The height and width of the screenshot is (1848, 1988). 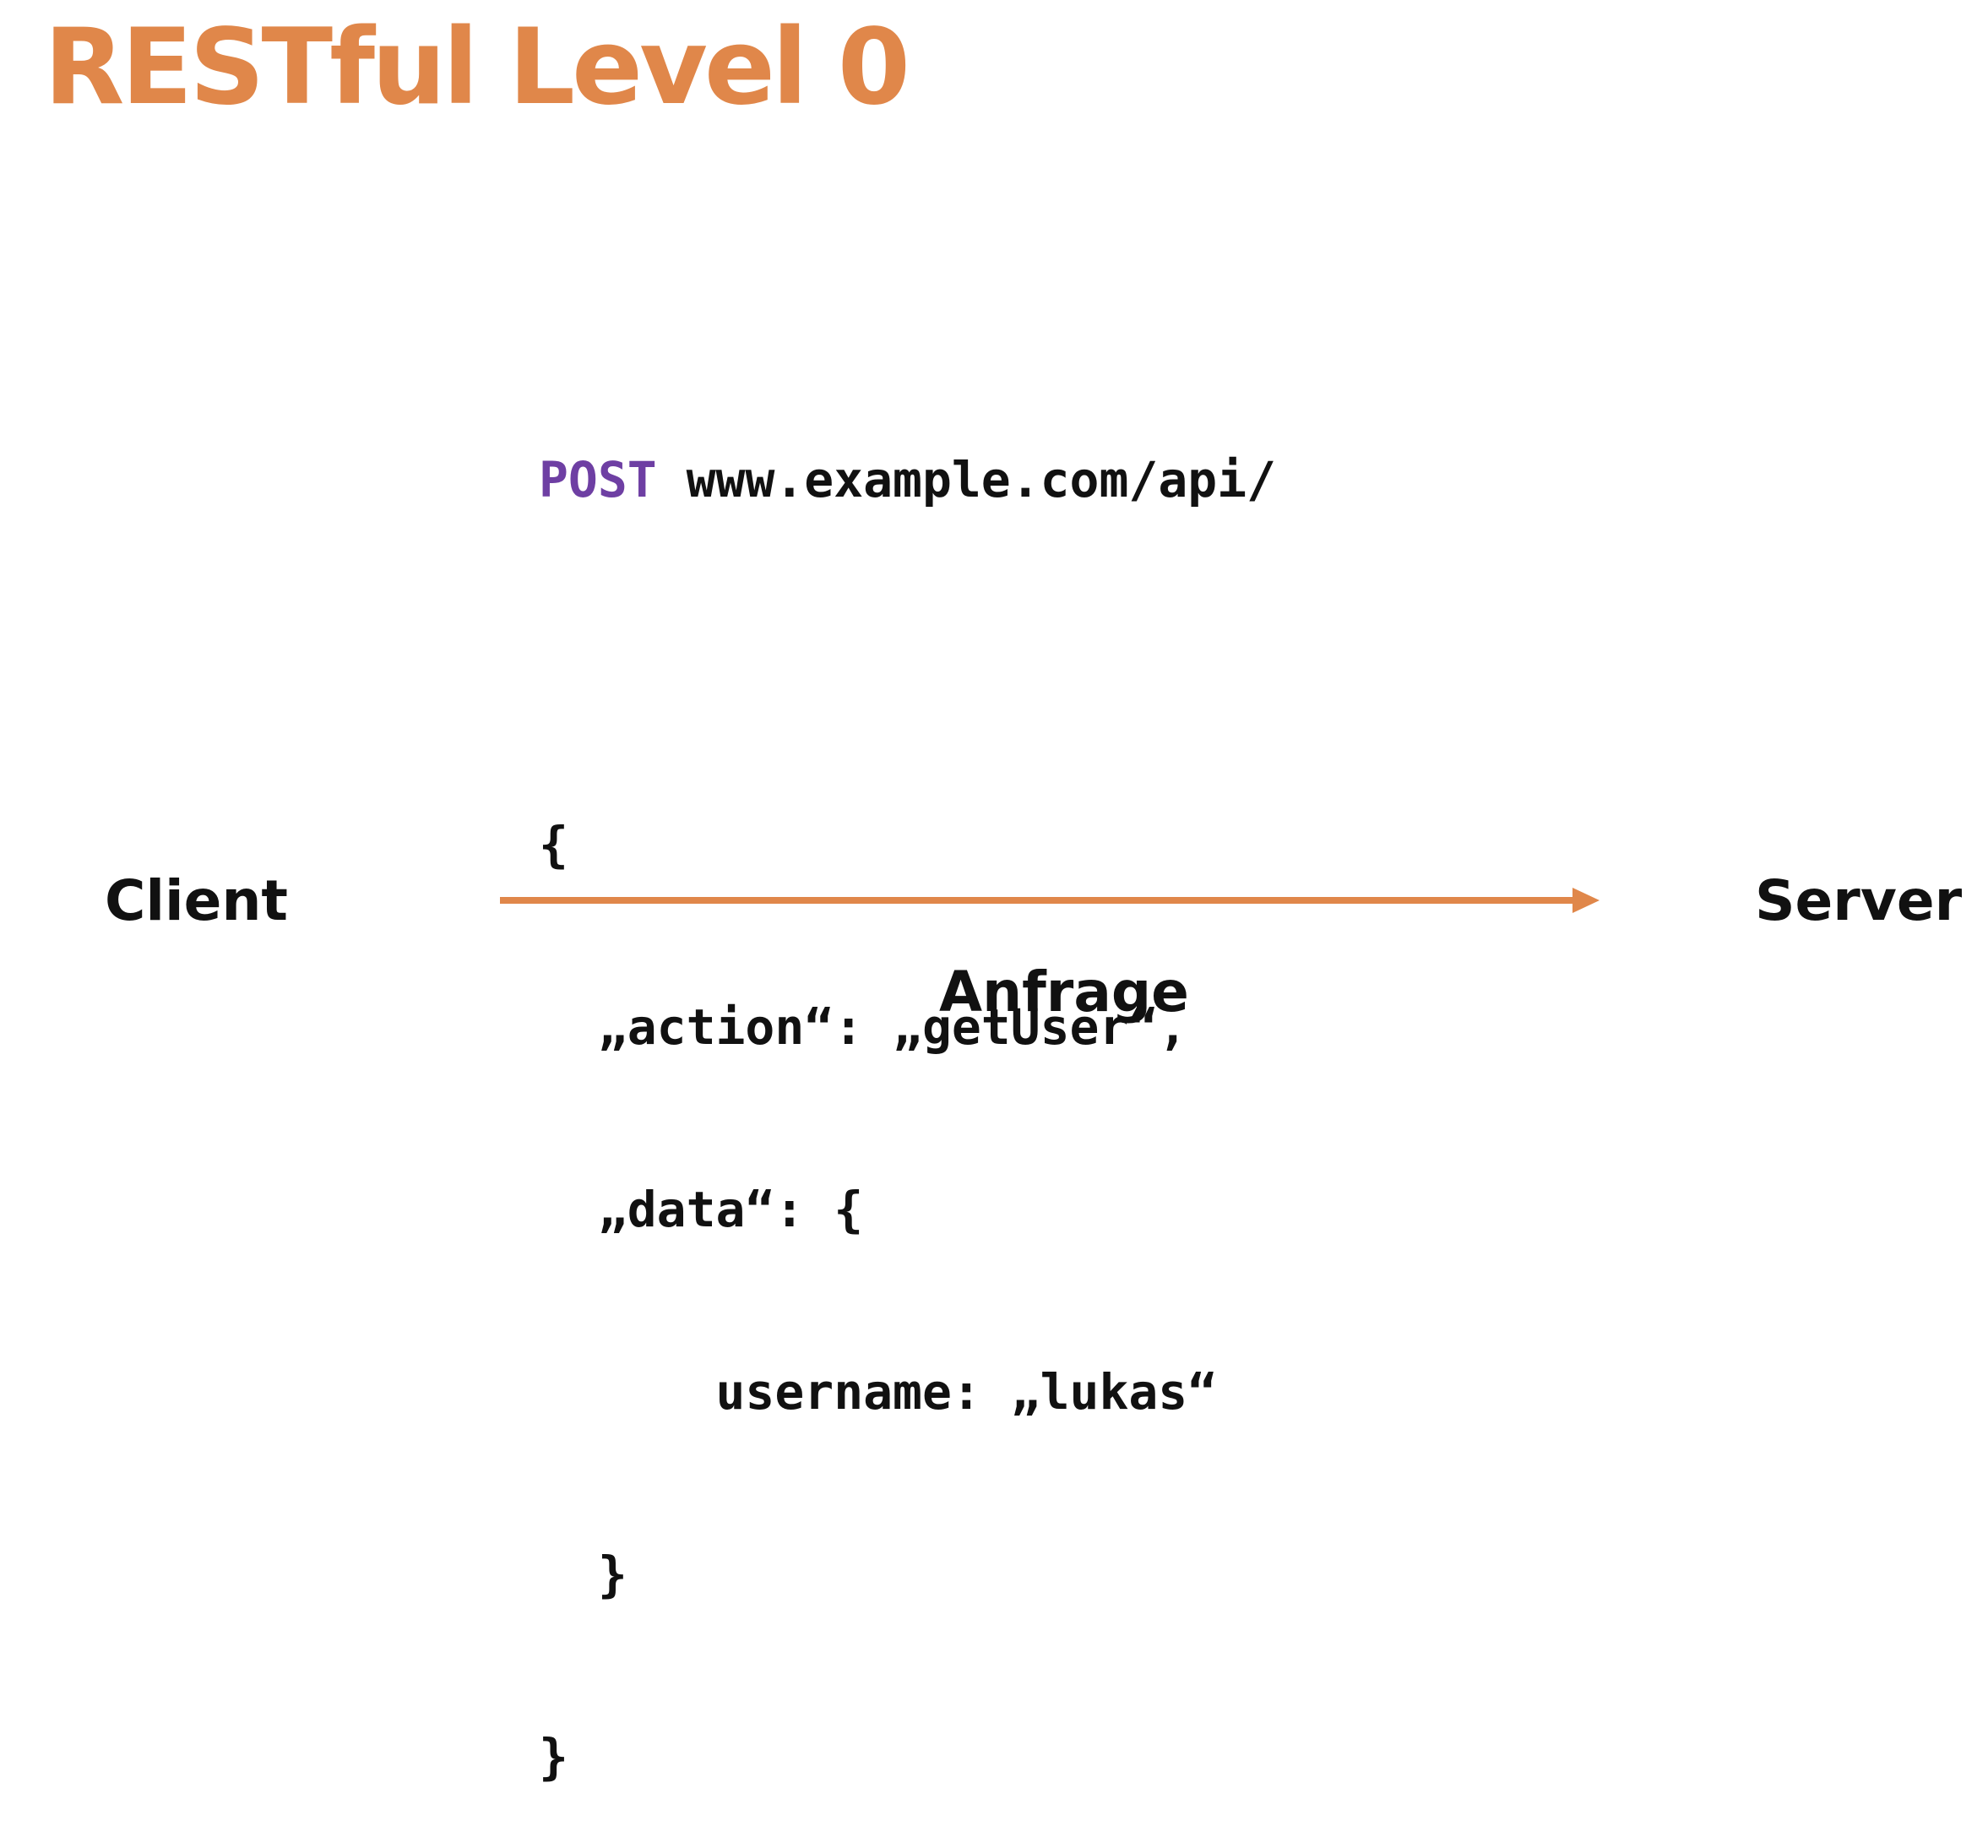 I want to click on request-arrow-label: Anfrage, so click(x=1064, y=992).